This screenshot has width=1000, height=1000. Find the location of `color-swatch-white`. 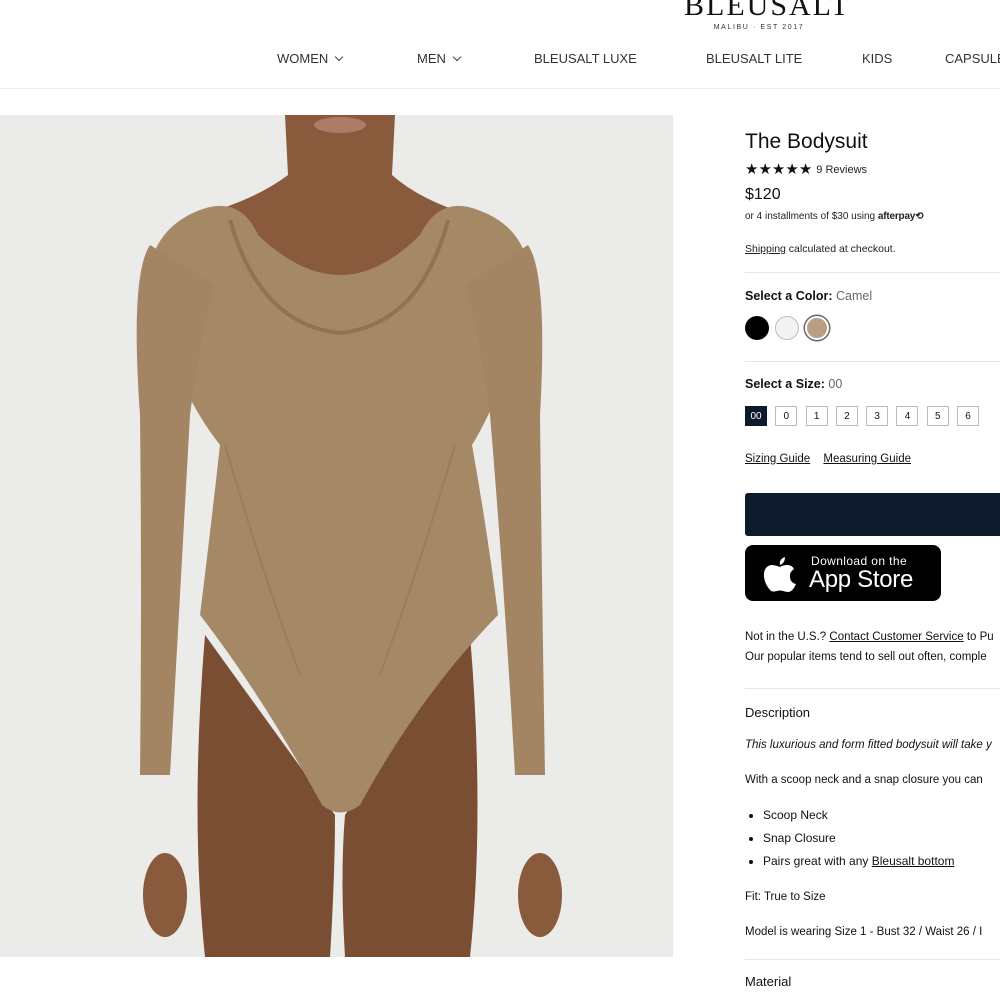

color-swatch-white is located at coordinates (787, 328).